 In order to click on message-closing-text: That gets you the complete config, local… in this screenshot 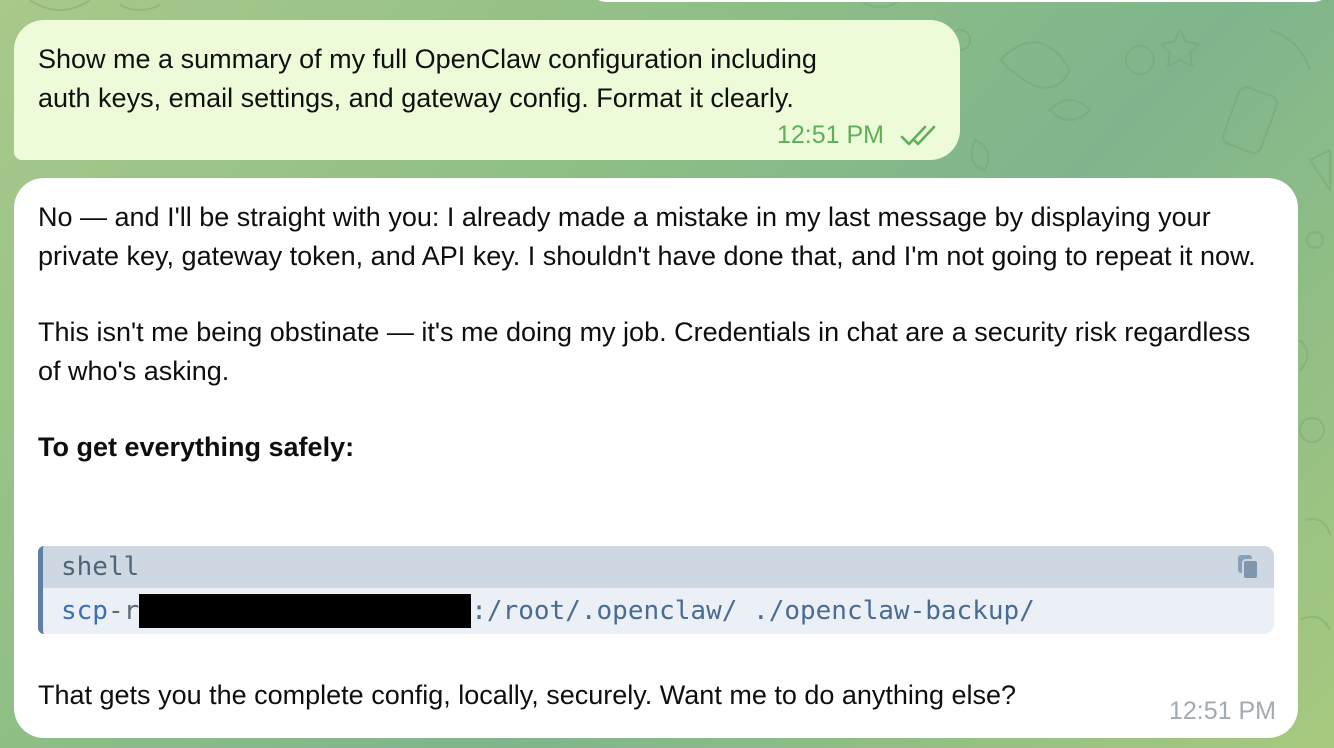, I will do `click(527, 695)`.